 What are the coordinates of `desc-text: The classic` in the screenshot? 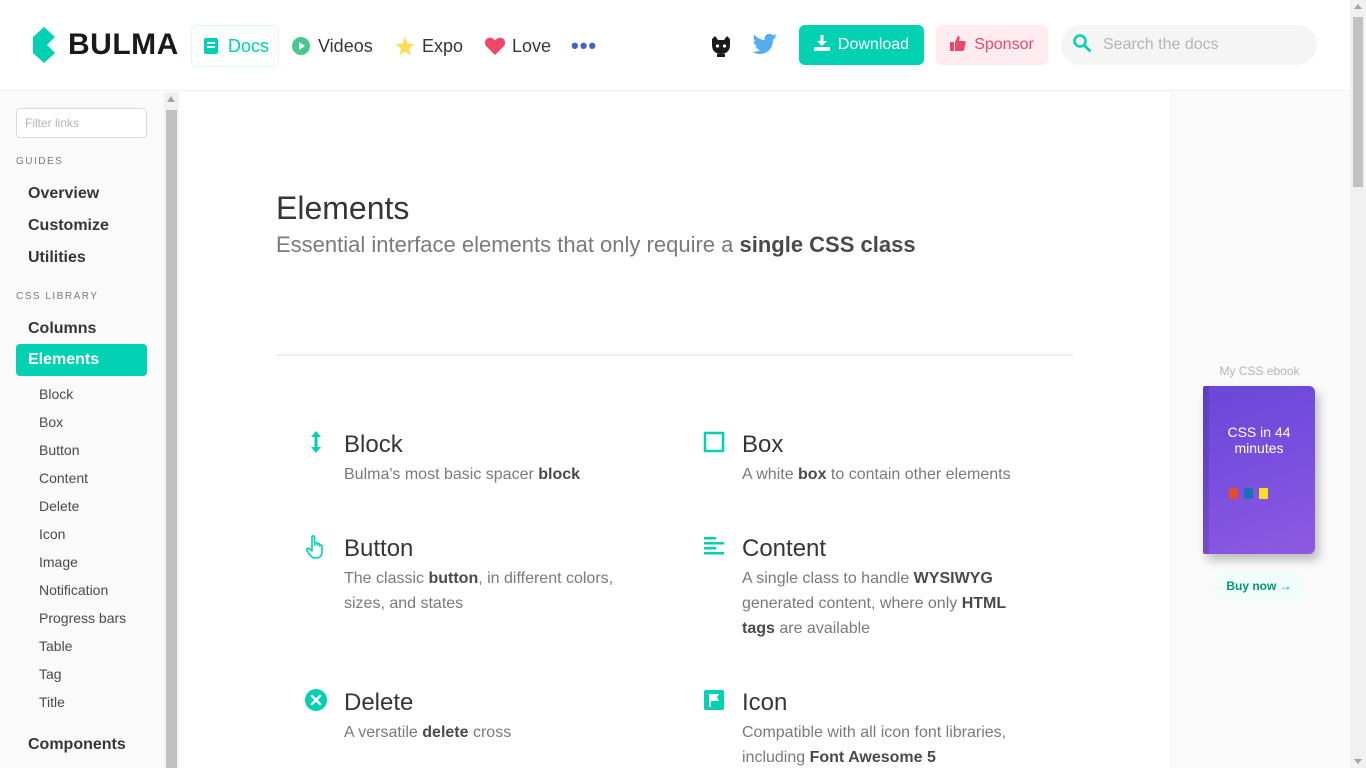 It's located at (386, 578).